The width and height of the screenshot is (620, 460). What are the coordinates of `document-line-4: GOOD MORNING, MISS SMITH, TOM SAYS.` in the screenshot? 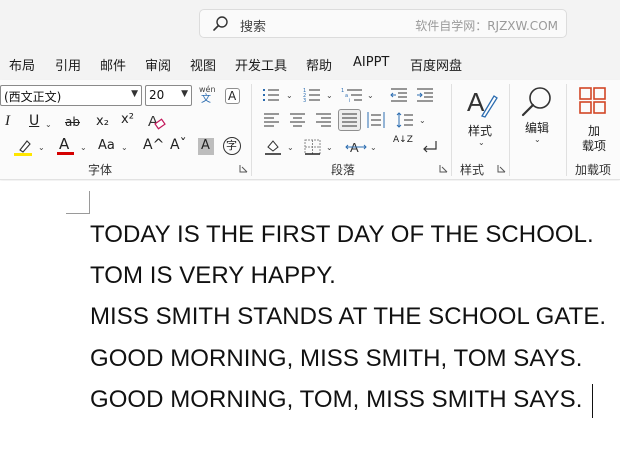 It's located at (336, 359).